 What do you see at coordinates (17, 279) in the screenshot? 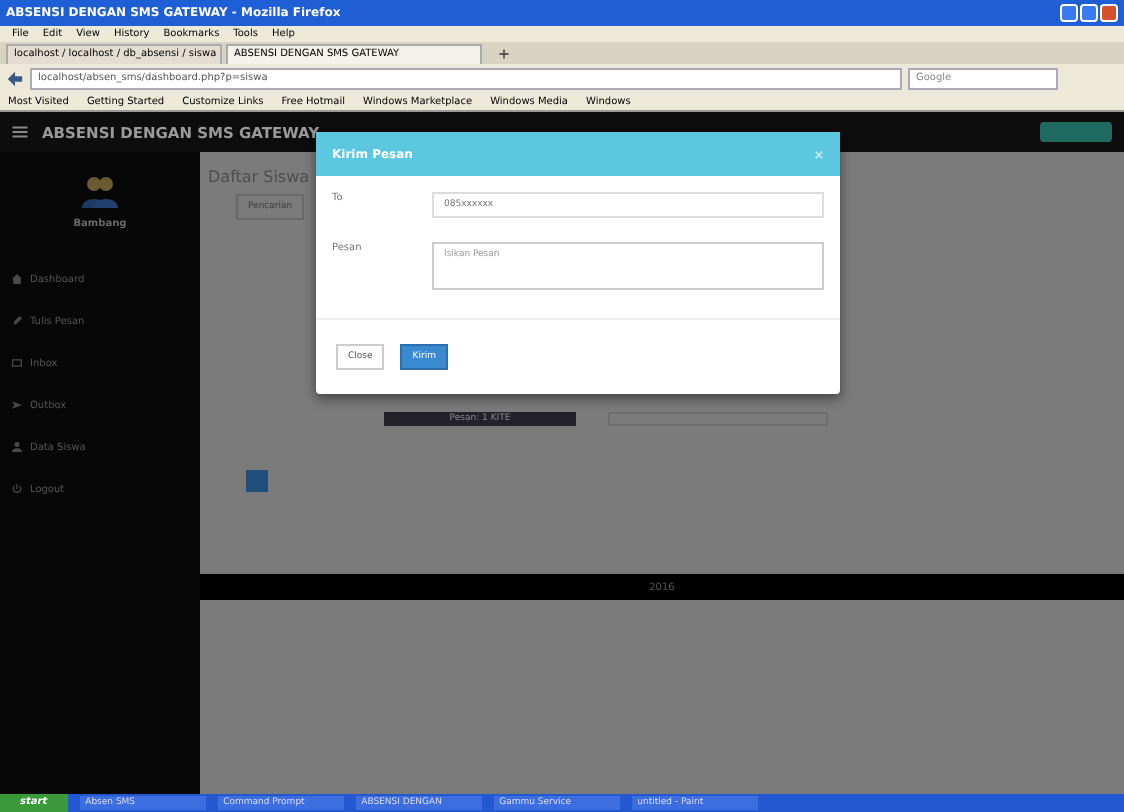
I see `home-icon` at bounding box center [17, 279].